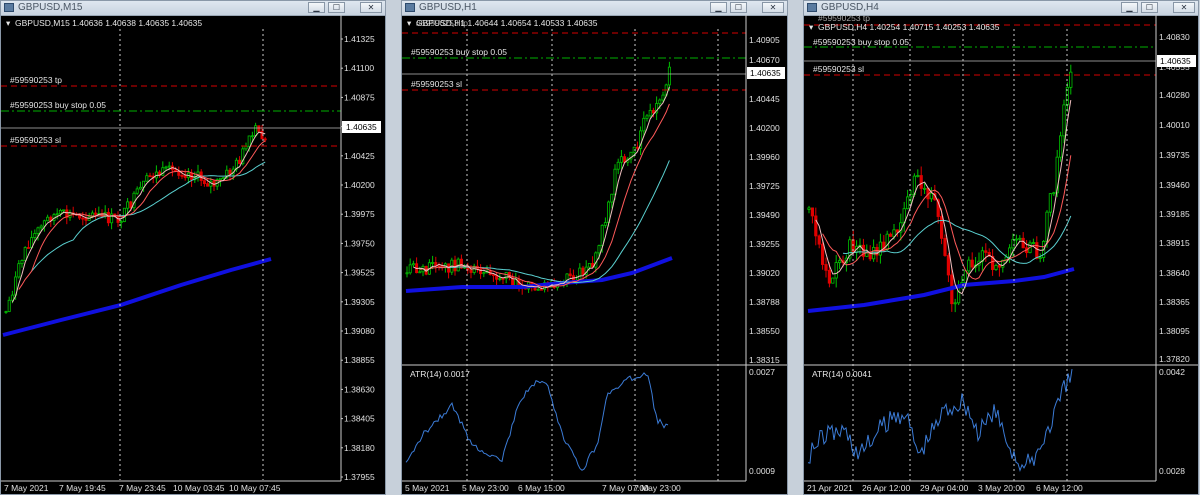 This screenshot has height=495, width=1200. Describe the element at coordinates (764, 244) in the screenshot. I see `price-tick-label: 1.39255` at that location.